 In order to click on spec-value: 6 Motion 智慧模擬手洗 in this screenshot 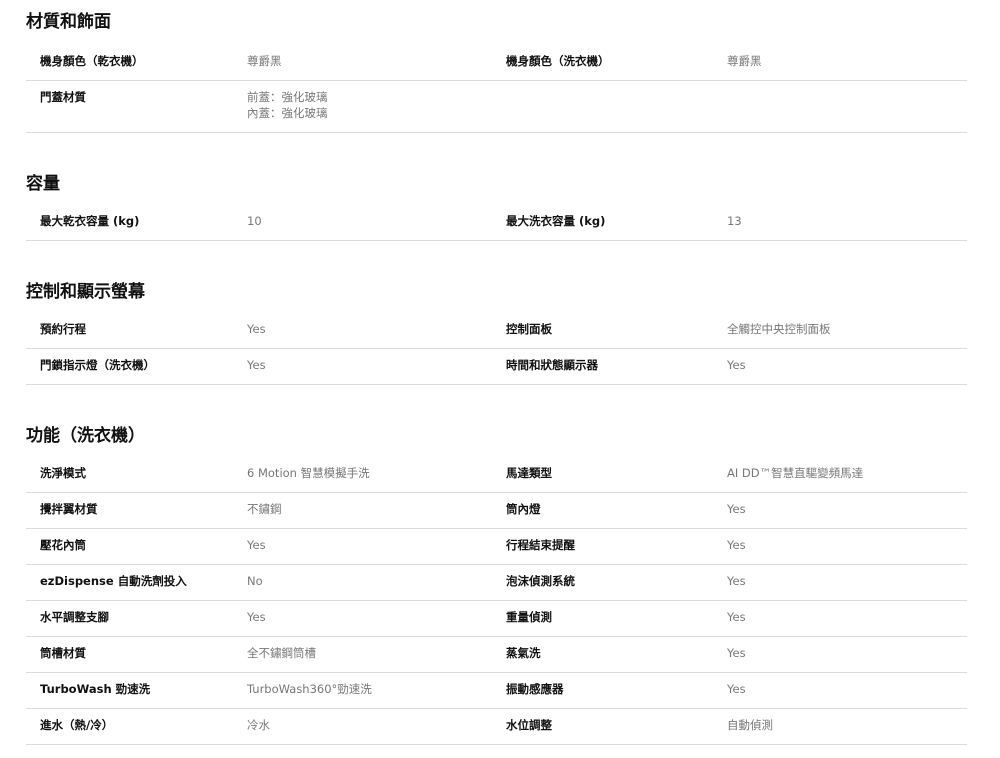, I will do `click(308, 473)`.